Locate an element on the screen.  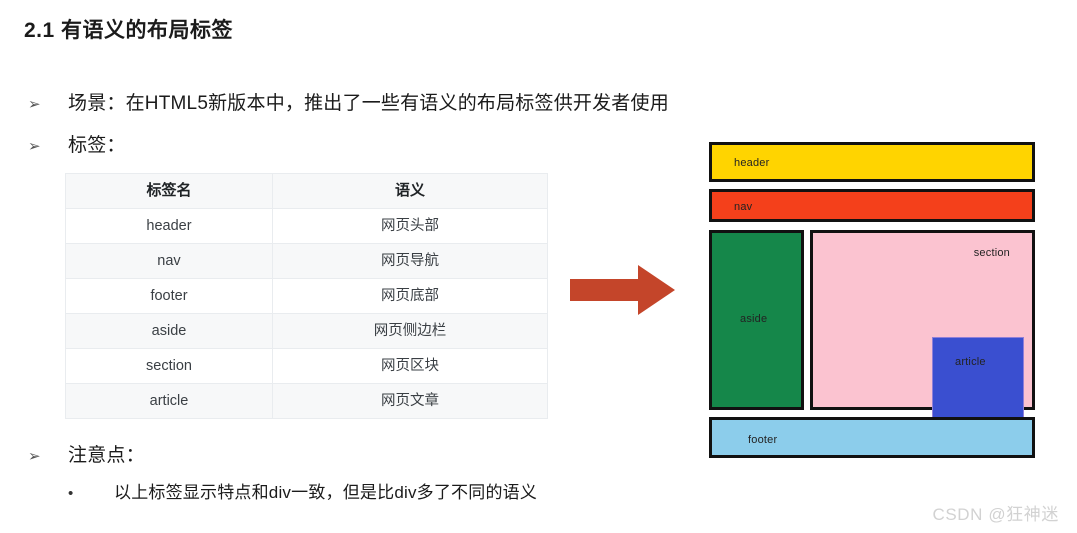
bullet-tags: ➢ 标签： is located at coordinates (77, 143).